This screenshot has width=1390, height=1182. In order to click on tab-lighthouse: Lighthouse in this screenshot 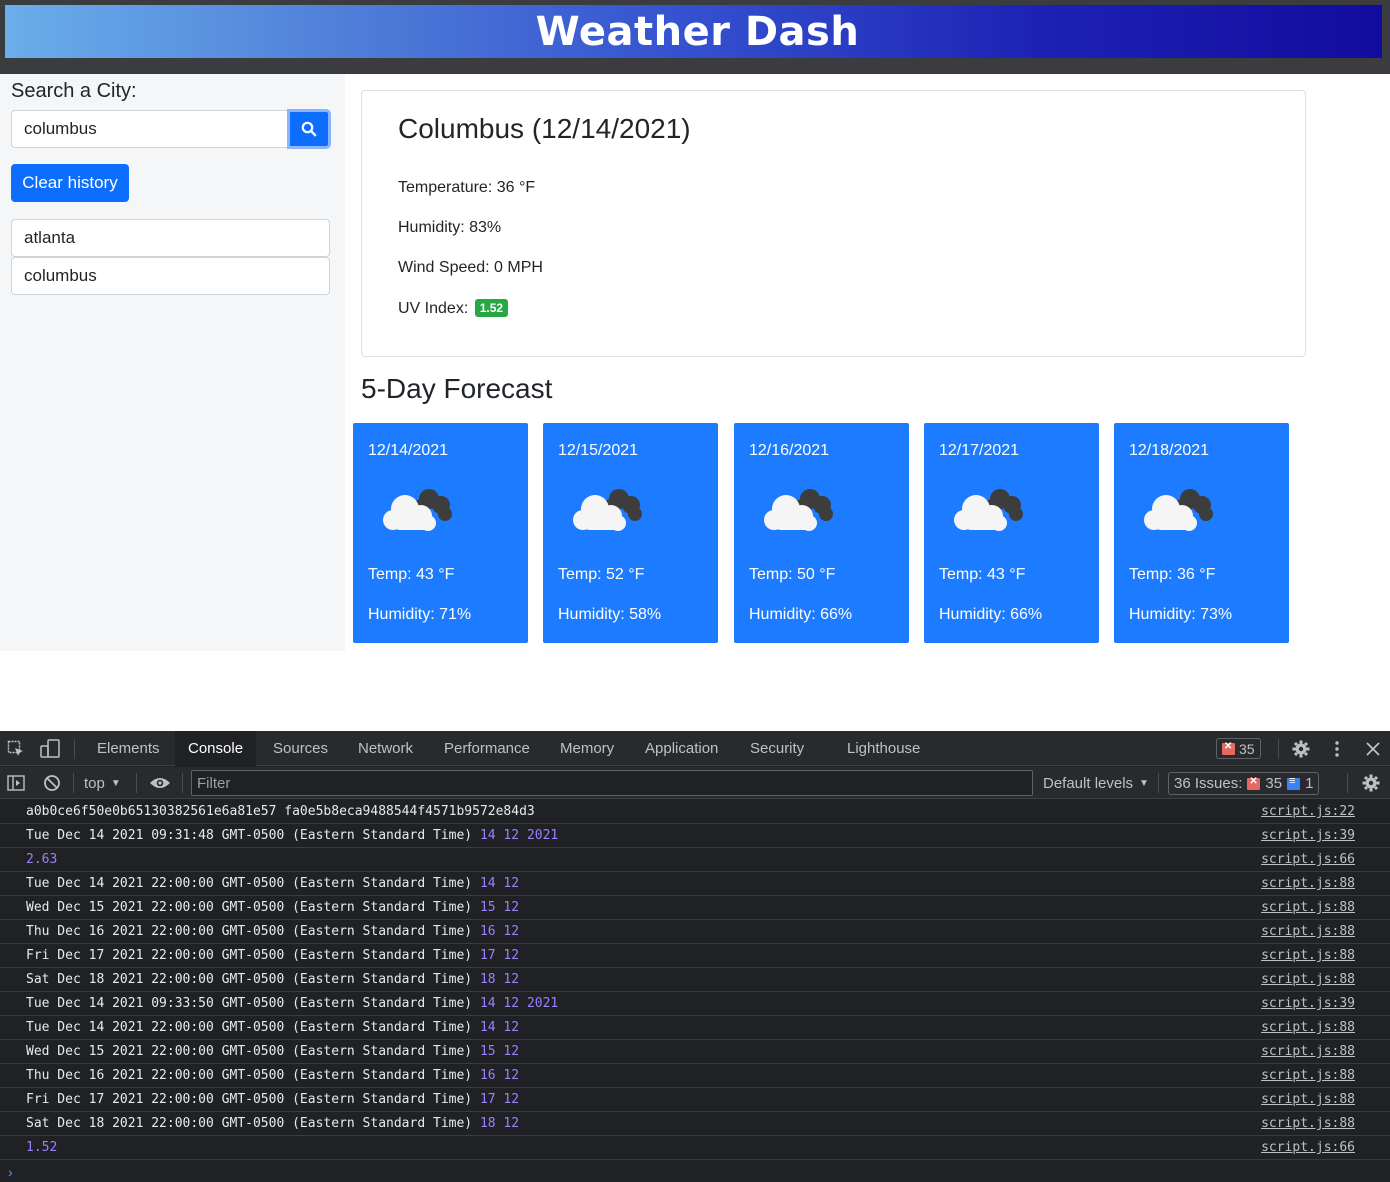, I will do `click(883, 748)`.